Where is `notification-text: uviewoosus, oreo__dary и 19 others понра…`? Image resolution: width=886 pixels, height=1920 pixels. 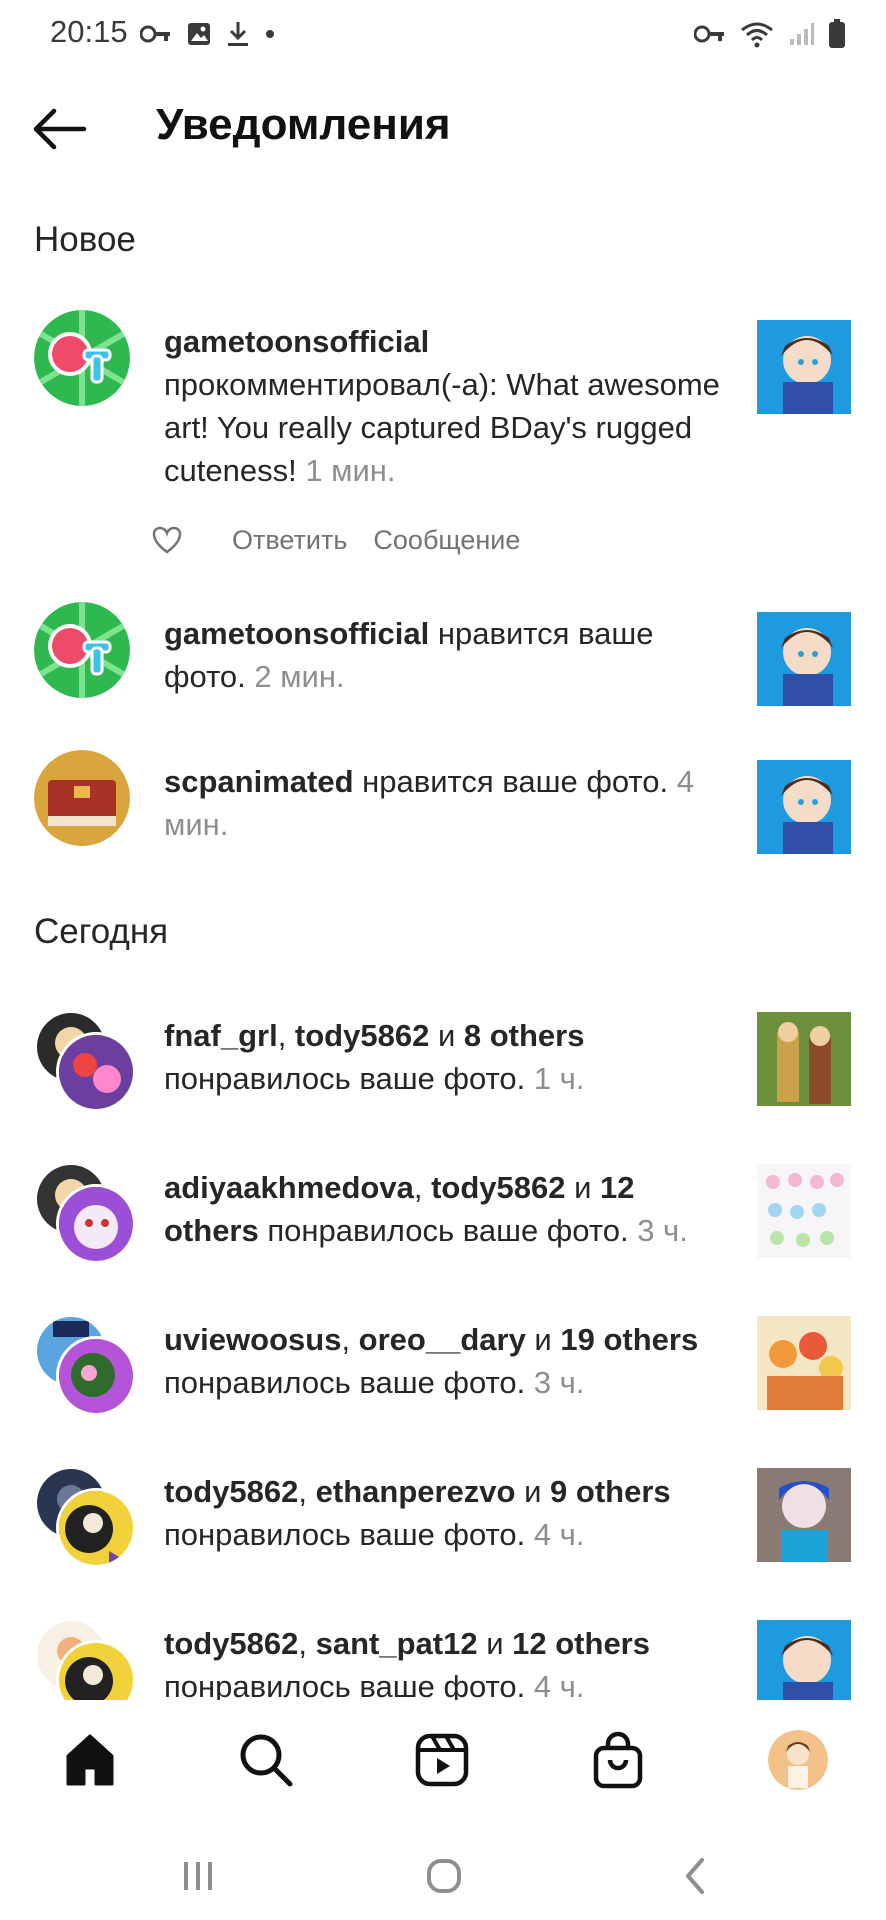
notification-text: uviewoosus, oreo__dary и 19 others понра… is located at coordinates (444, 1361).